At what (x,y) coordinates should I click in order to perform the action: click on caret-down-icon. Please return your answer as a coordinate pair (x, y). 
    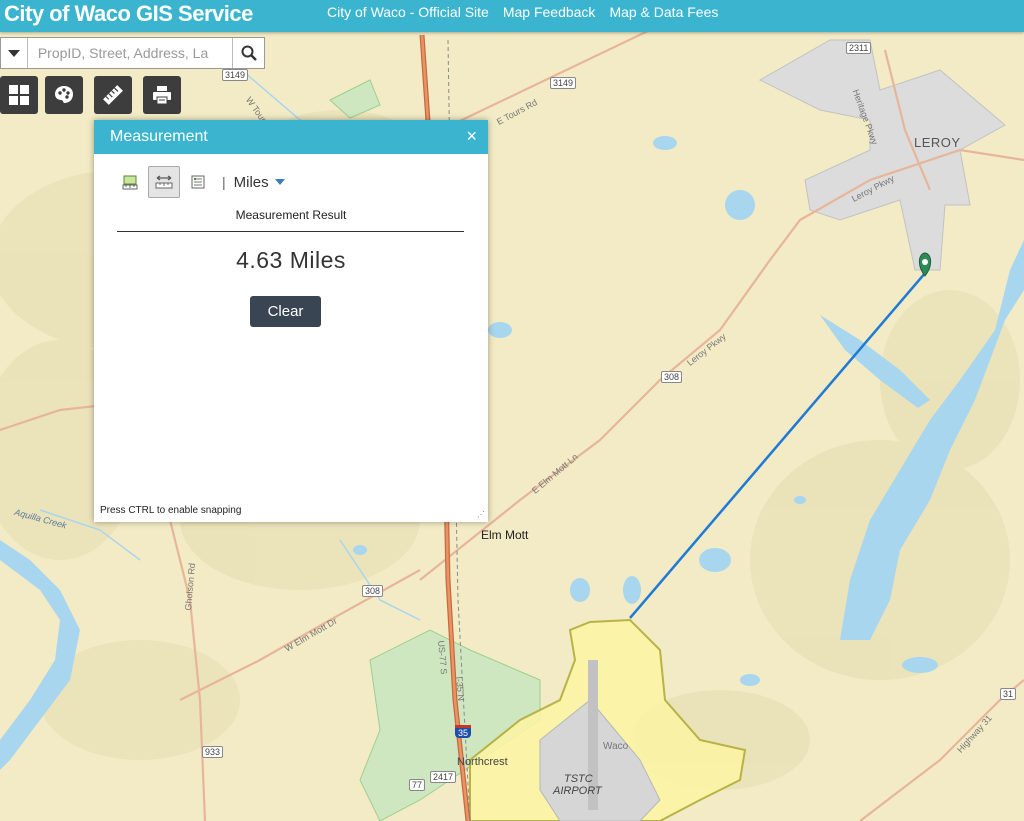
    Looking at the image, I should click on (13, 53).